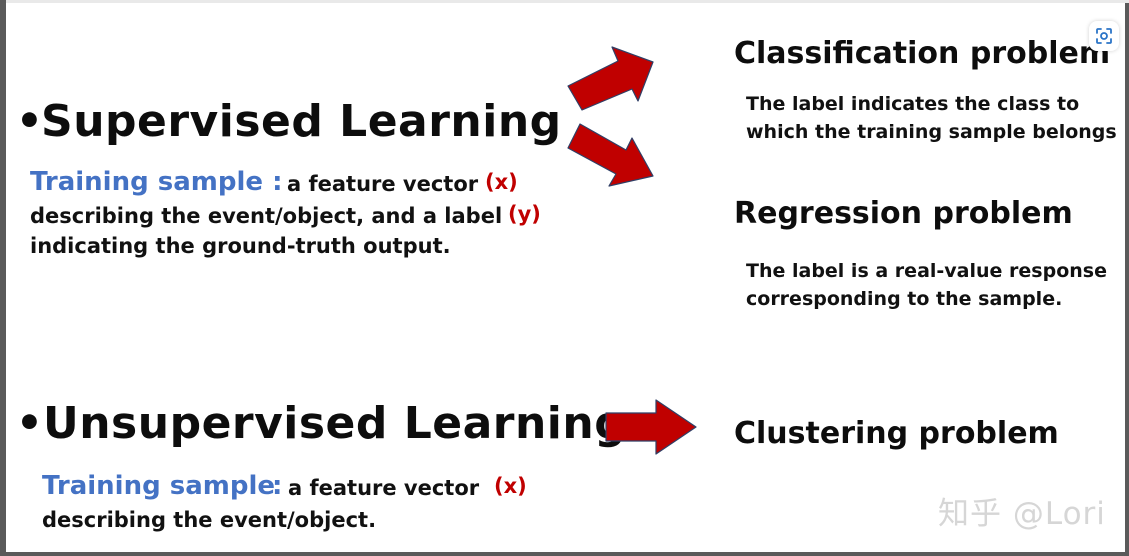 The width and height of the screenshot is (1129, 556). Describe the element at coordinates (610, 155) in the screenshot. I see `arrow-down-right-icon` at that location.